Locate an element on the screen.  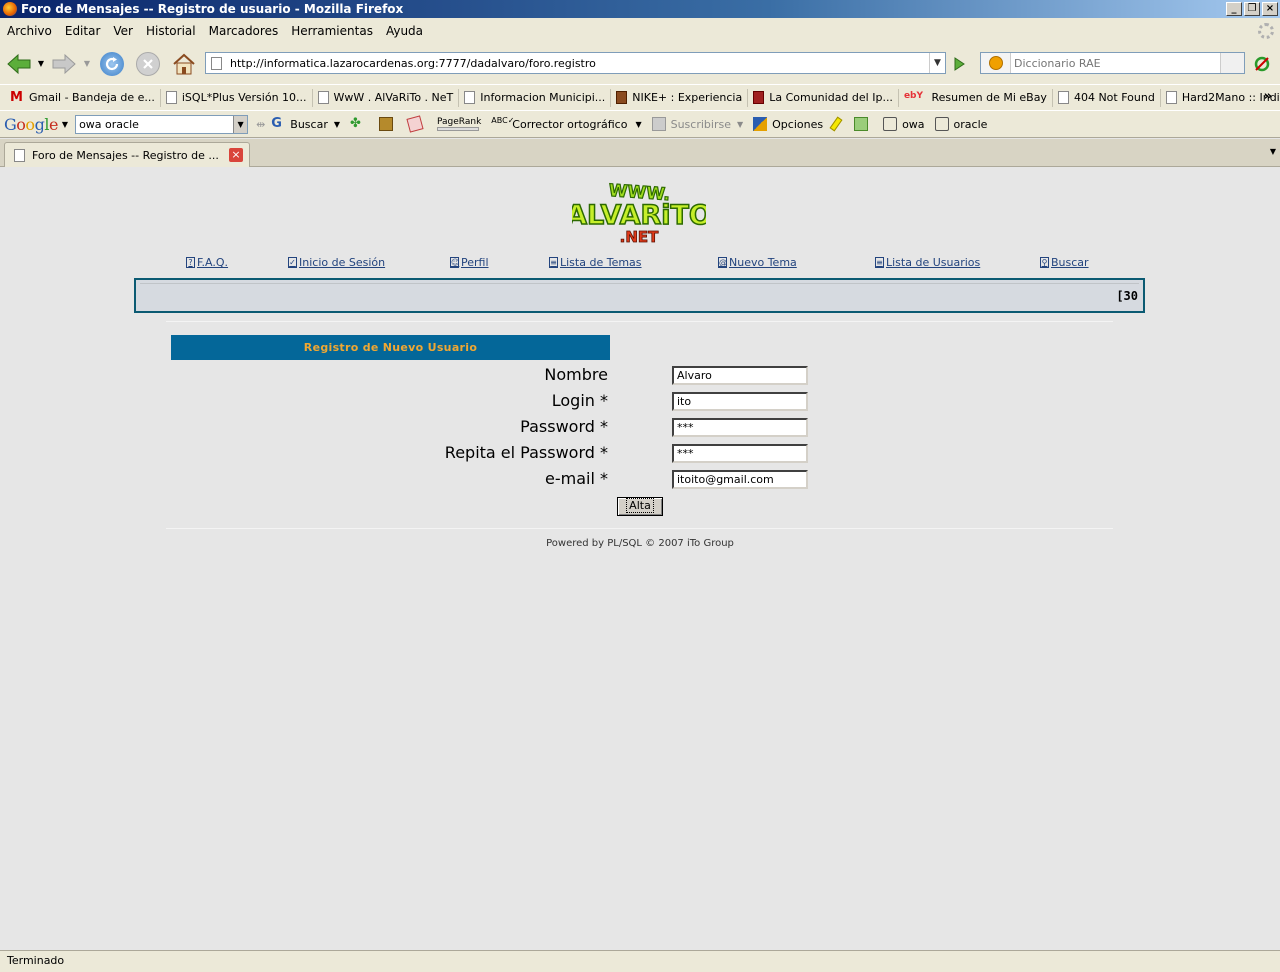
faq-link: ? F.A.Q. is located at coordinates (207, 262).